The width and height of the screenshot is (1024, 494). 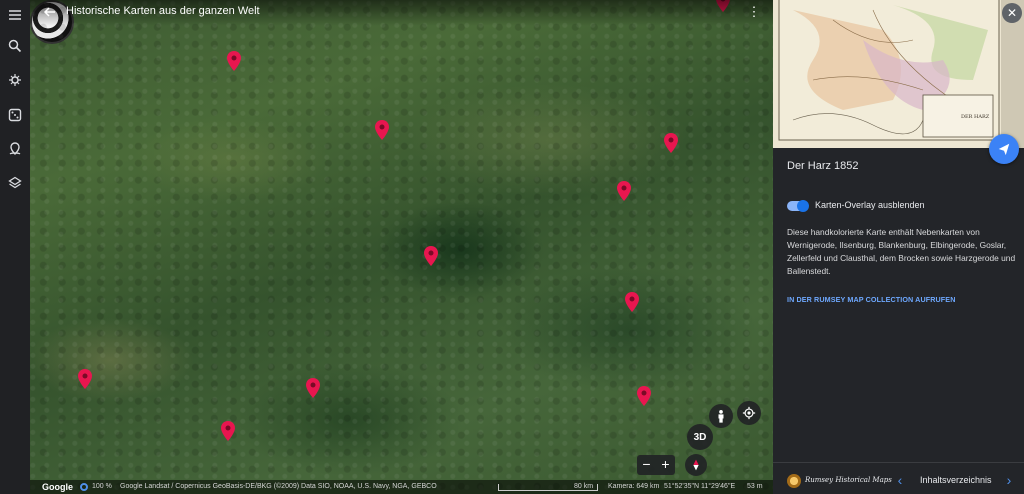 I want to click on my-location-button, so click(x=749, y=413).